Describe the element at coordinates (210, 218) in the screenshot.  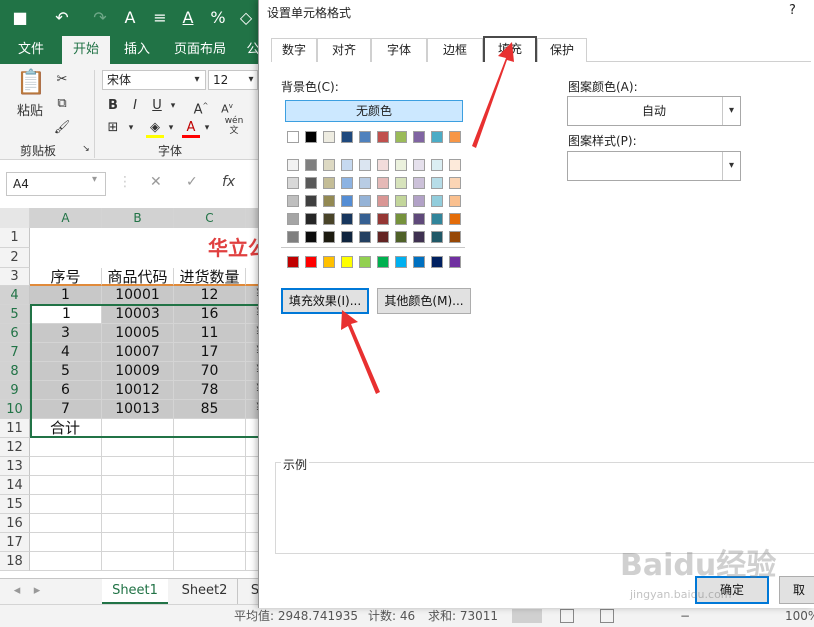
I see `column-header-c: C` at that location.